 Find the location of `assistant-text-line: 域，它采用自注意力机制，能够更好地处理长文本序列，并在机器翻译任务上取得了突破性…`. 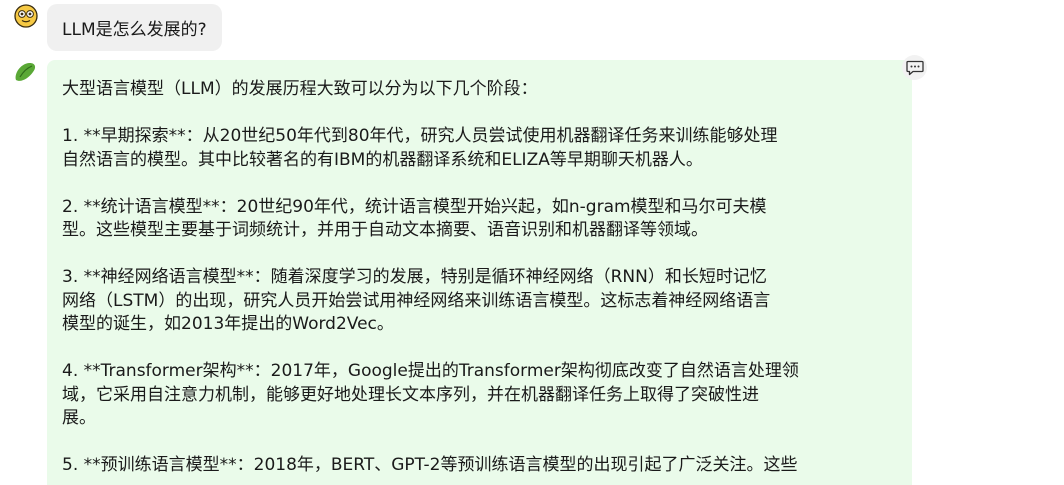

assistant-text-line: 域，它采用自注意力机制，能够更好地处理长文本序列，并在机器翻译任务上取得了突破性… is located at coordinates (410, 394).